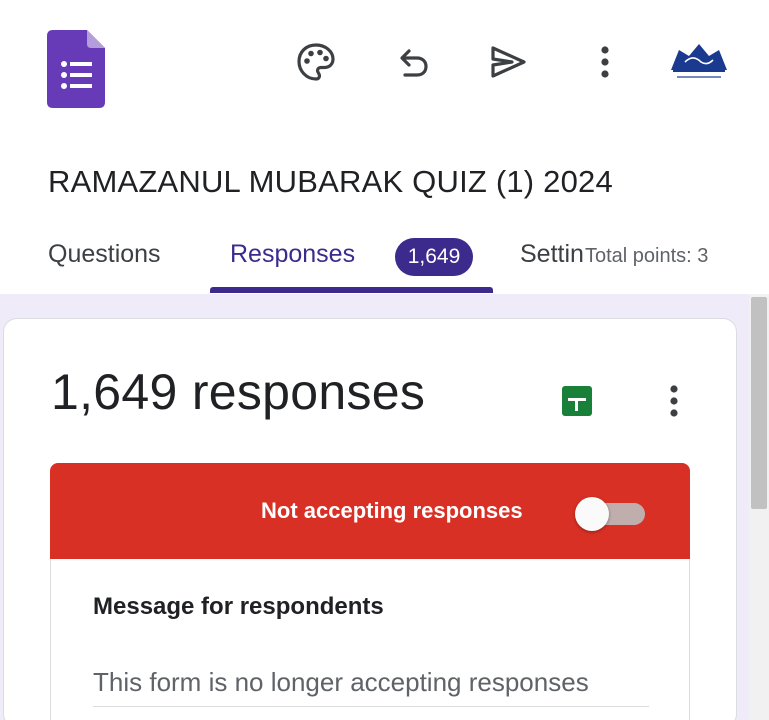  I want to click on message-title: Message for respondents, so click(238, 606).